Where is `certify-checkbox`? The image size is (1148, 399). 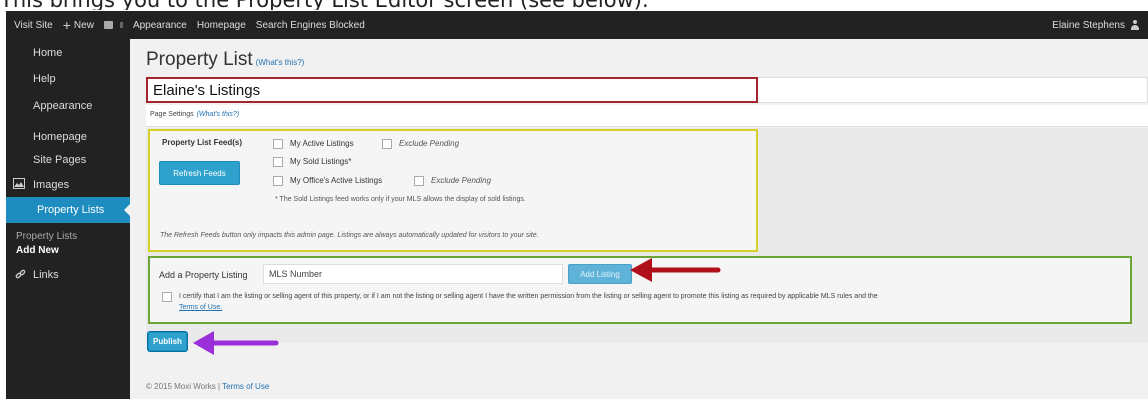 certify-checkbox is located at coordinates (167, 297).